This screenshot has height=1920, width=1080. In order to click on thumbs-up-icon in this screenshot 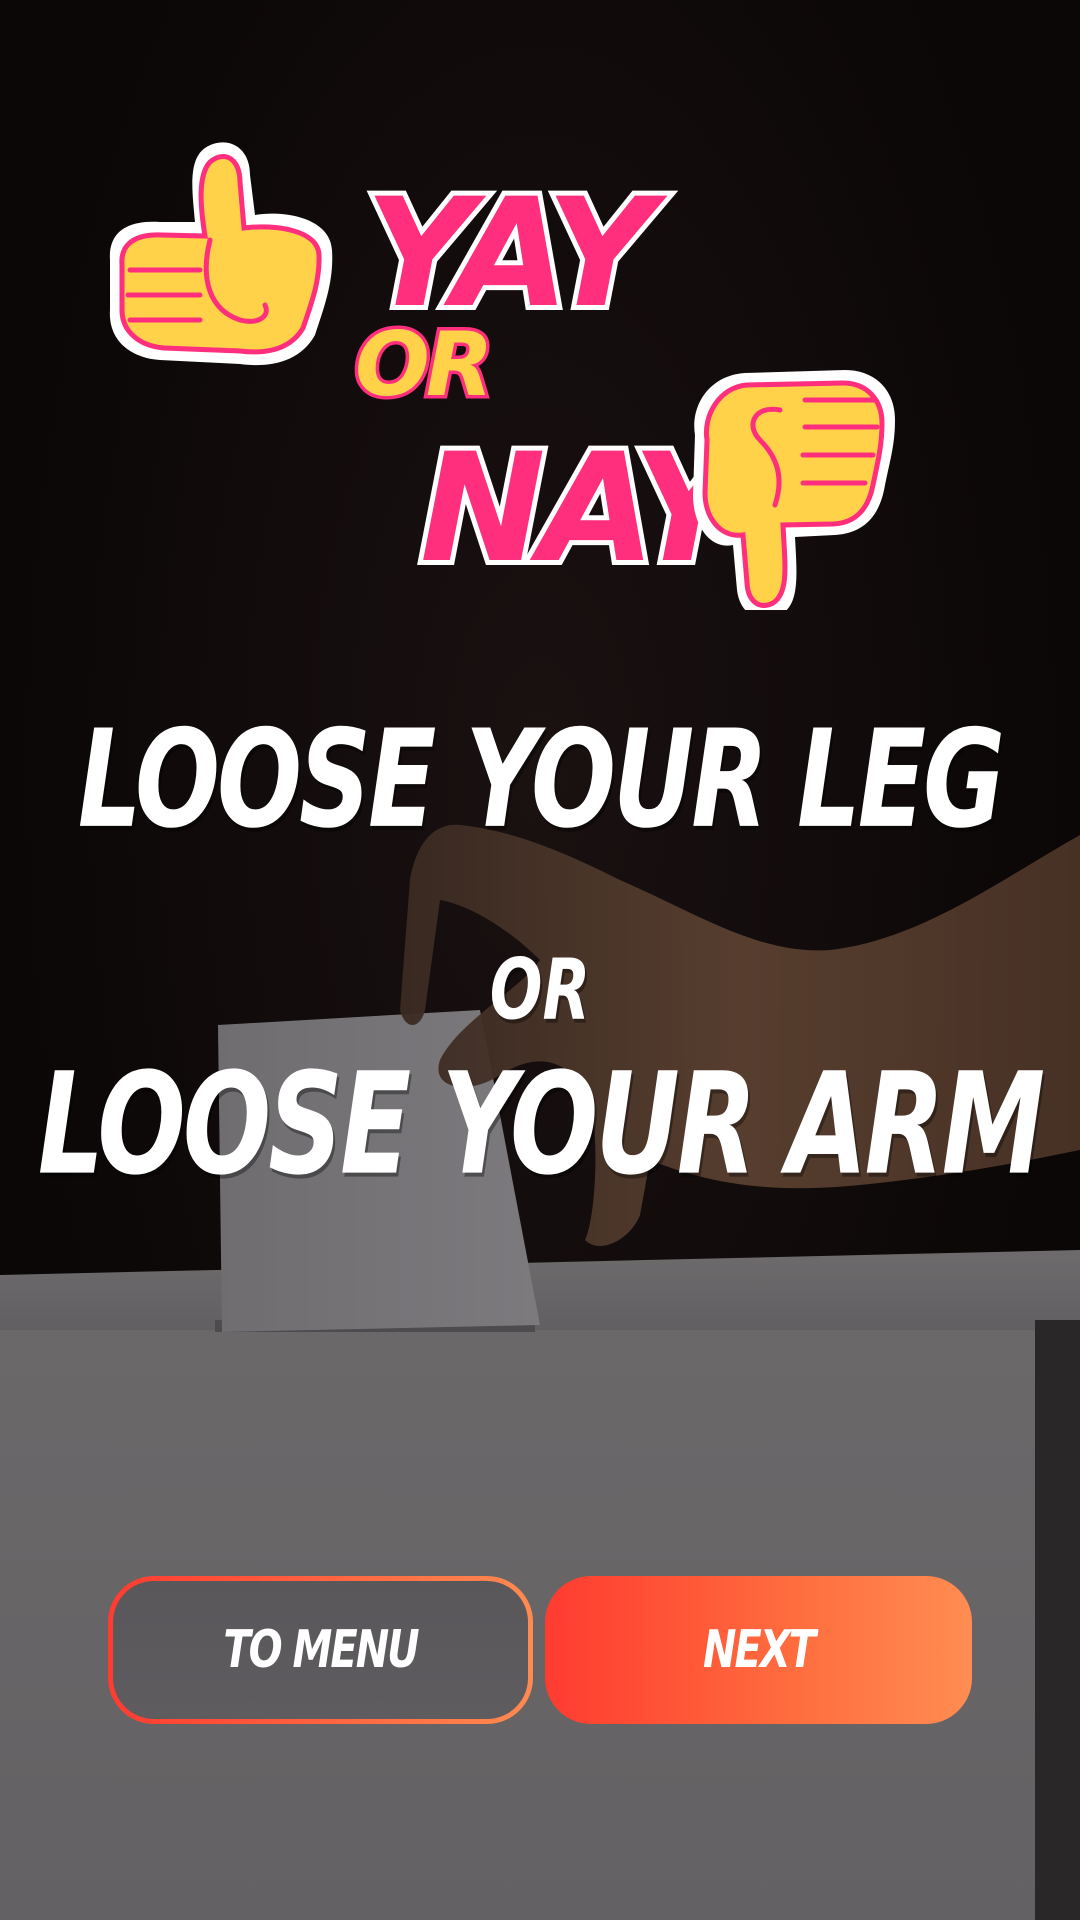, I will do `click(221, 254)`.